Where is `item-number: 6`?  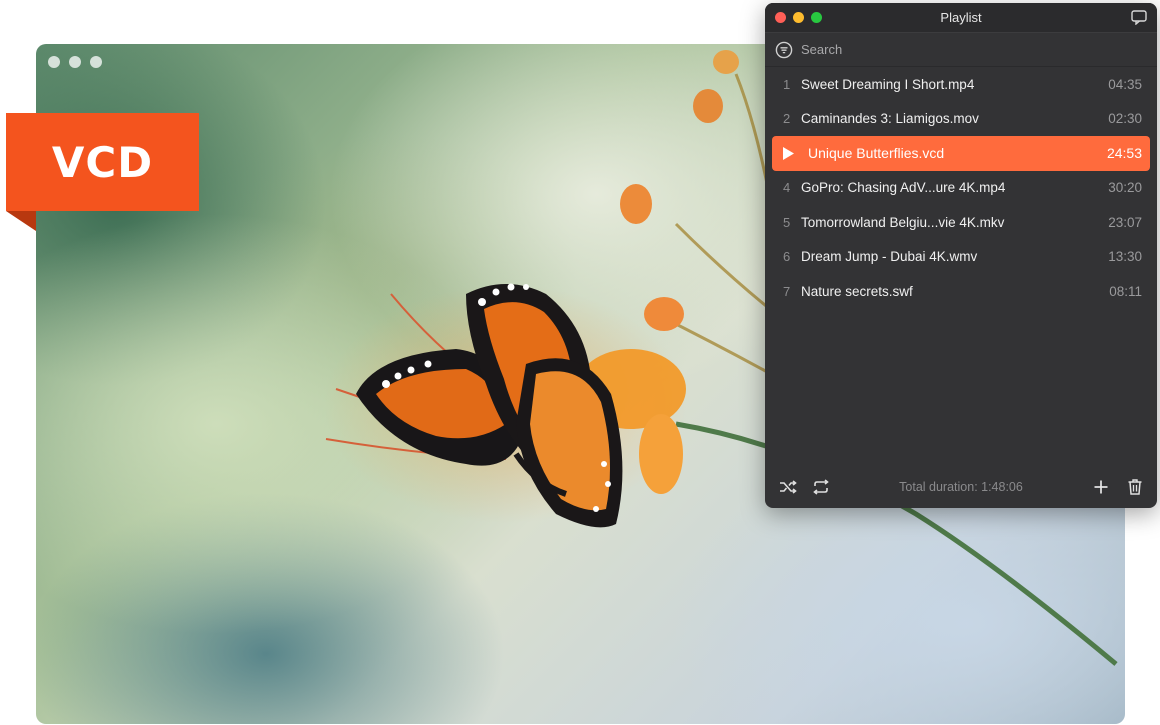 item-number: 6 is located at coordinates (787, 257).